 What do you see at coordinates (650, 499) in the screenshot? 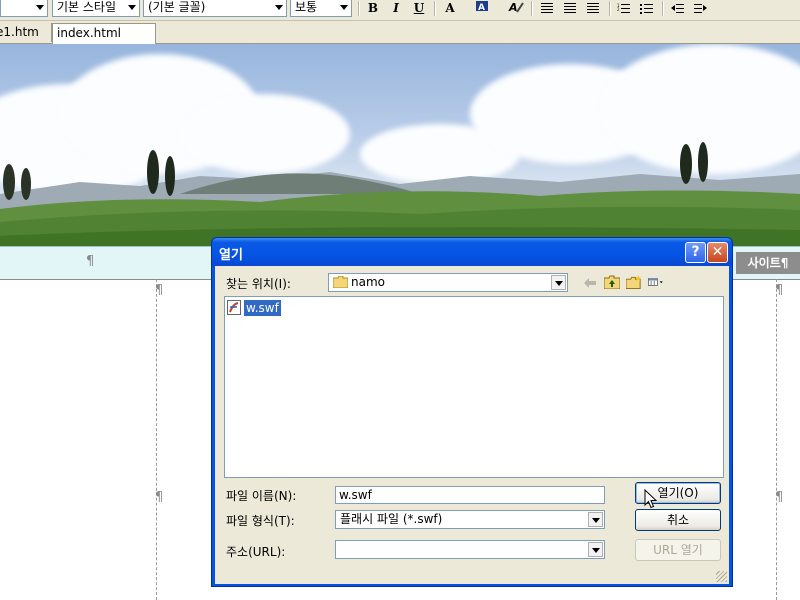
I see `mouse-pointer-icon` at bounding box center [650, 499].